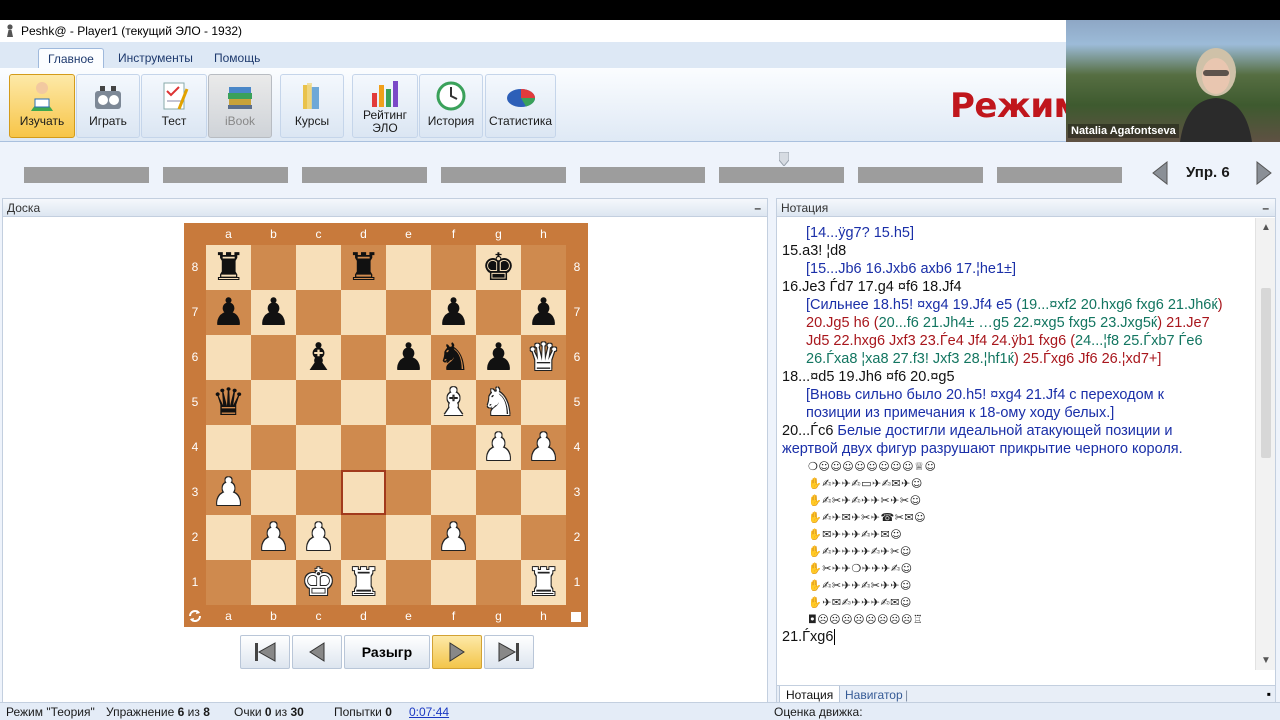 This screenshot has width=1280, height=720. What do you see at coordinates (408, 537) in the screenshot?
I see `square-e2` at bounding box center [408, 537].